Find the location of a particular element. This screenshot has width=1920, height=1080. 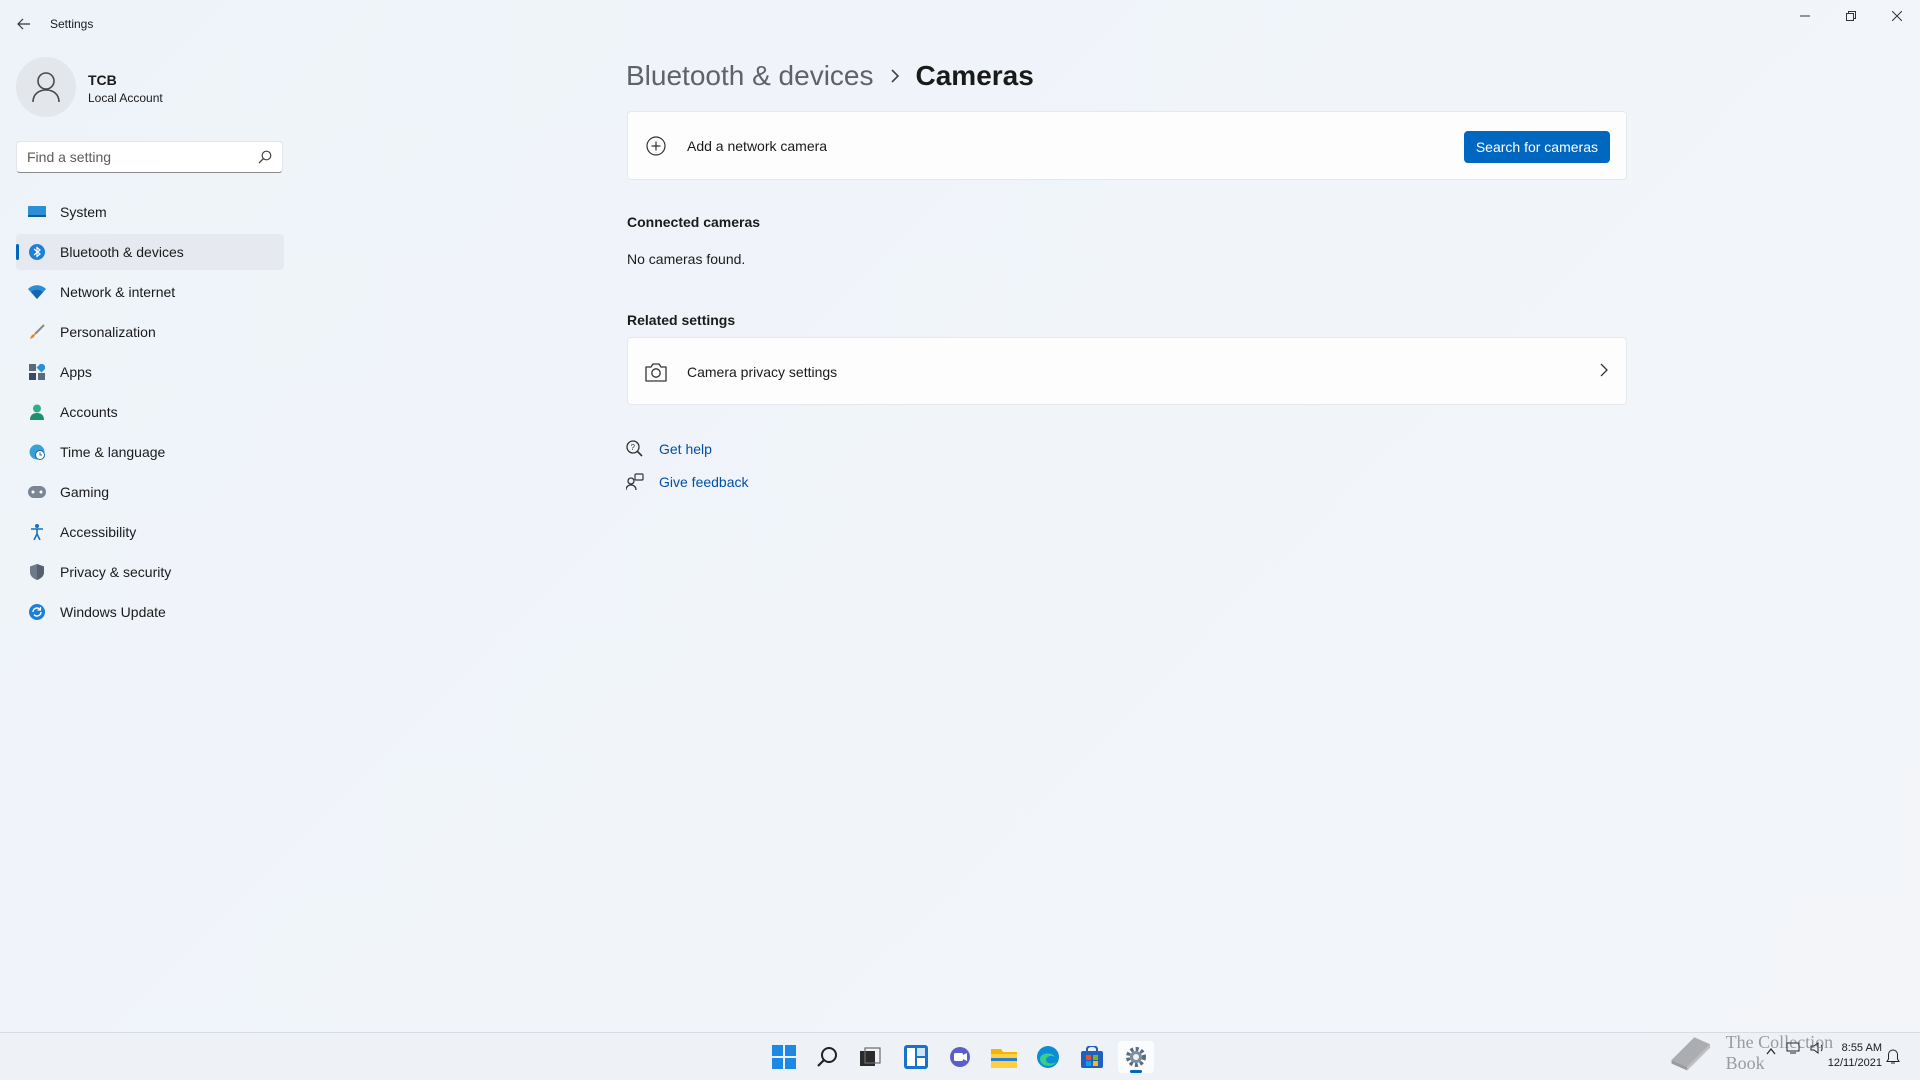

sidebar-item-network-internet: Network & internet is located at coordinates (150, 292).